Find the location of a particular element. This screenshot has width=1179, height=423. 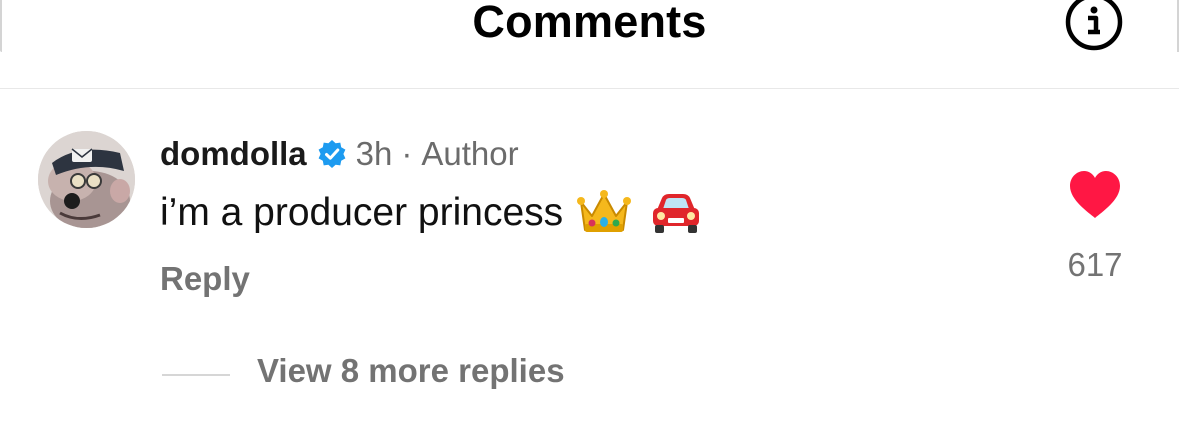

comment-time: 3h is located at coordinates (374, 153).